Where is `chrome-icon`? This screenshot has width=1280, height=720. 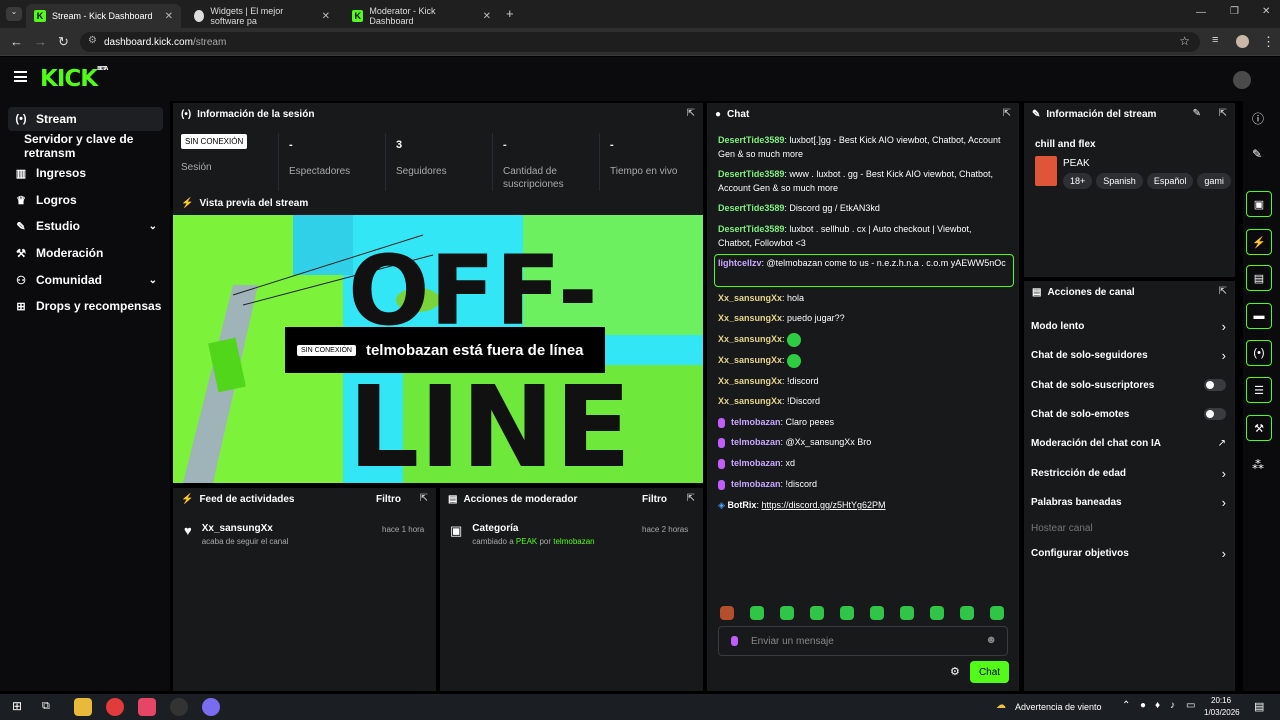
chrome-icon is located at coordinates (115, 707).